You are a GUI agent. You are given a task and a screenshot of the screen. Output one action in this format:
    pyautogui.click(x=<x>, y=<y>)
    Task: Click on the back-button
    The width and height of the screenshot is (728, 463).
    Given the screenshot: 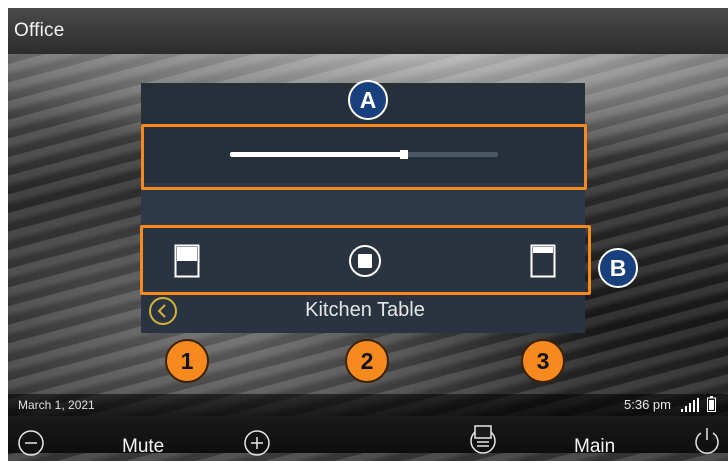 What is the action you would take?
    pyautogui.click(x=163, y=311)
    